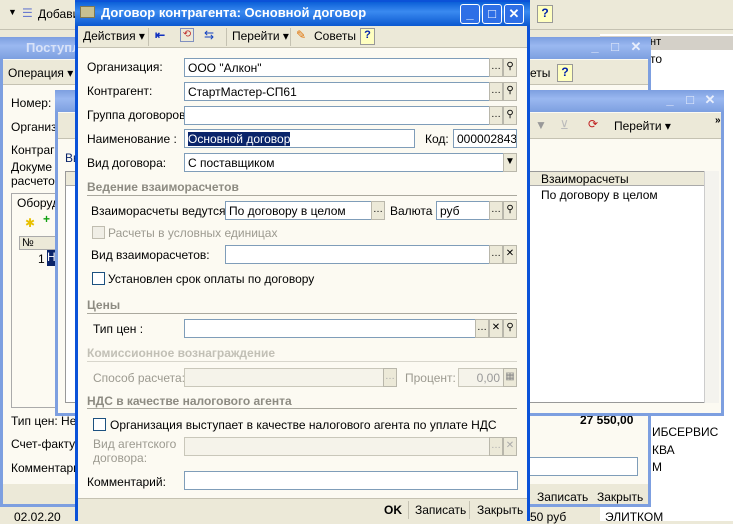 The width and height of the screenshot is (733, 524). I want to click on price-type-input, so click(330, 328).